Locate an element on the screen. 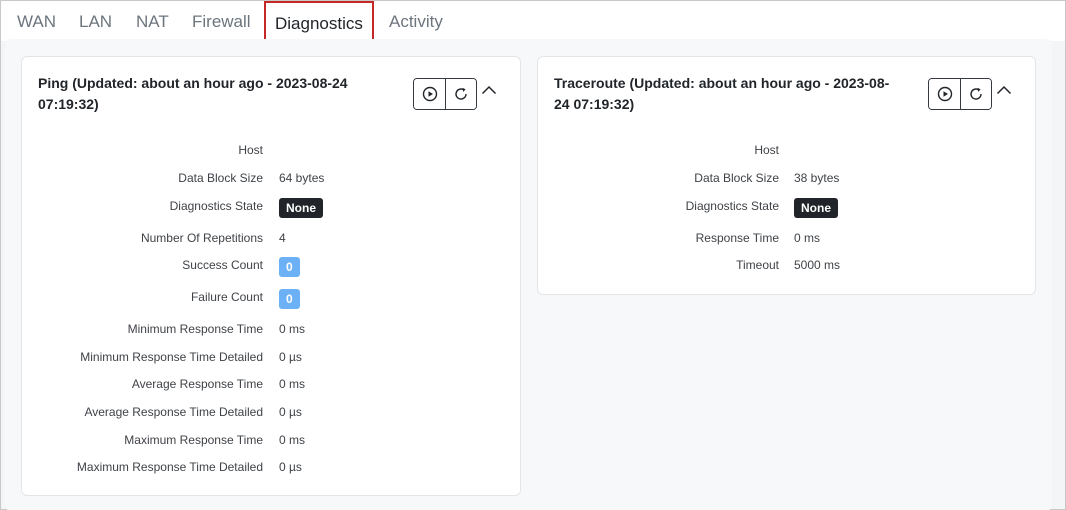 Image resolution: width=1066 pixels, height=510 pixels. tab-diagnostics: Diagnostics is located at coordinates (319, 21).